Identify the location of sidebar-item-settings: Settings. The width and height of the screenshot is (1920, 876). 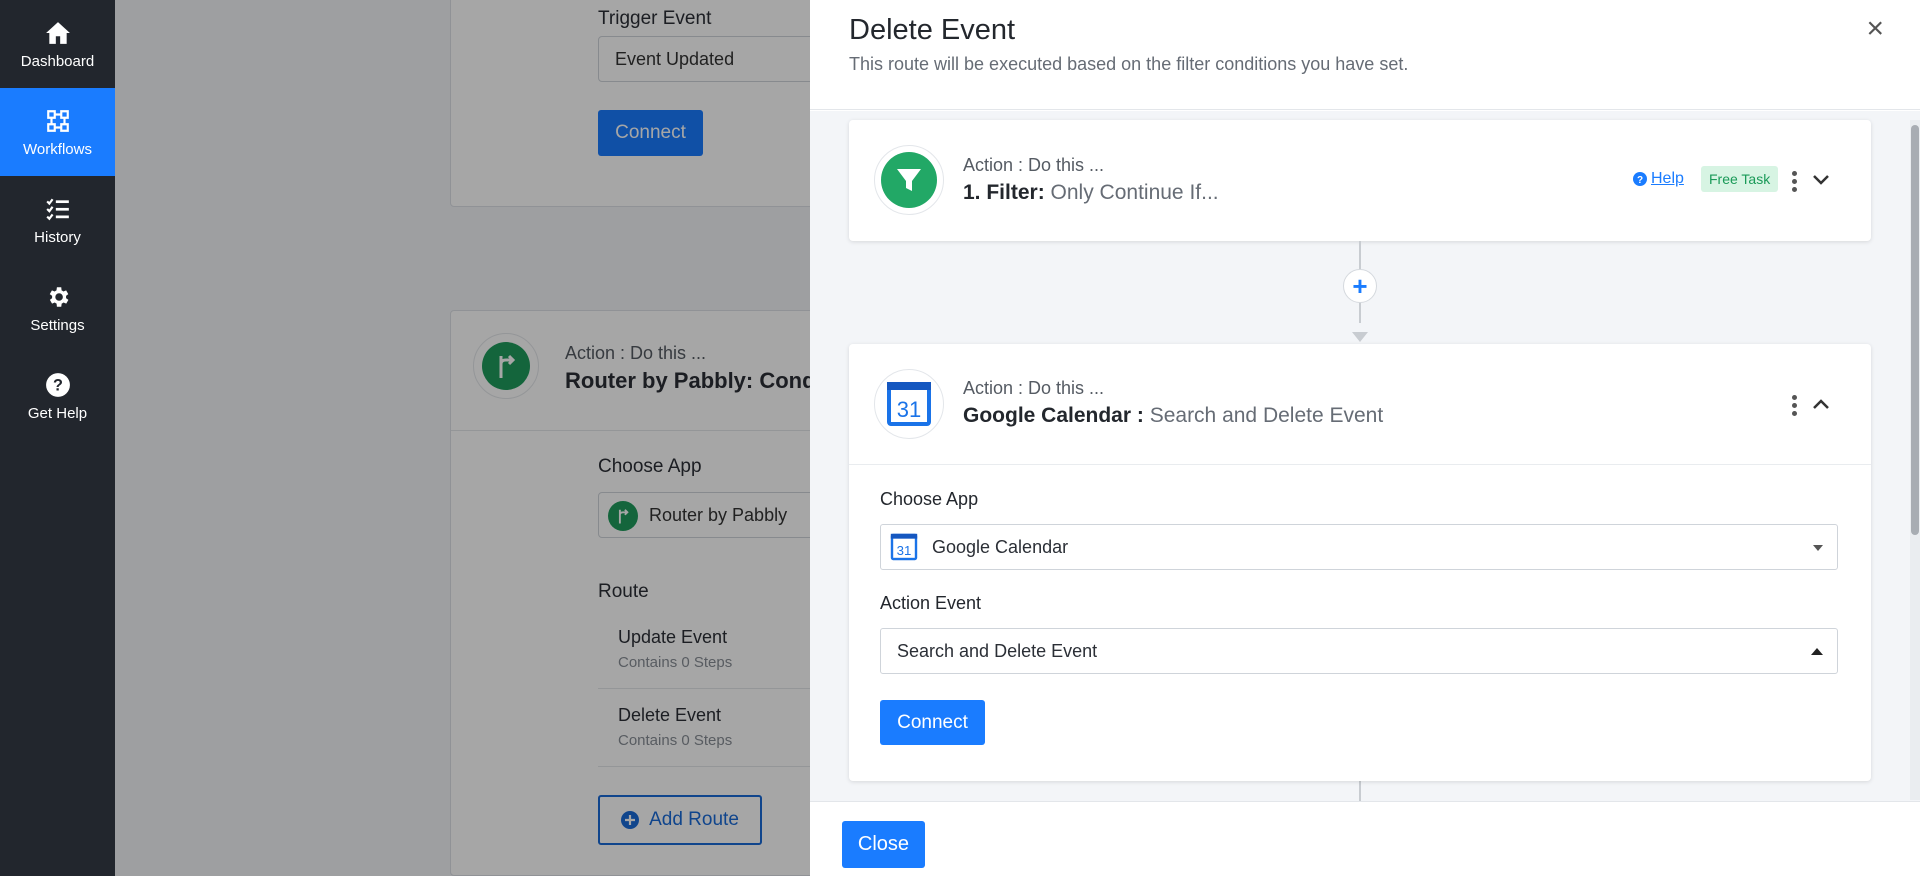
(57, 308).